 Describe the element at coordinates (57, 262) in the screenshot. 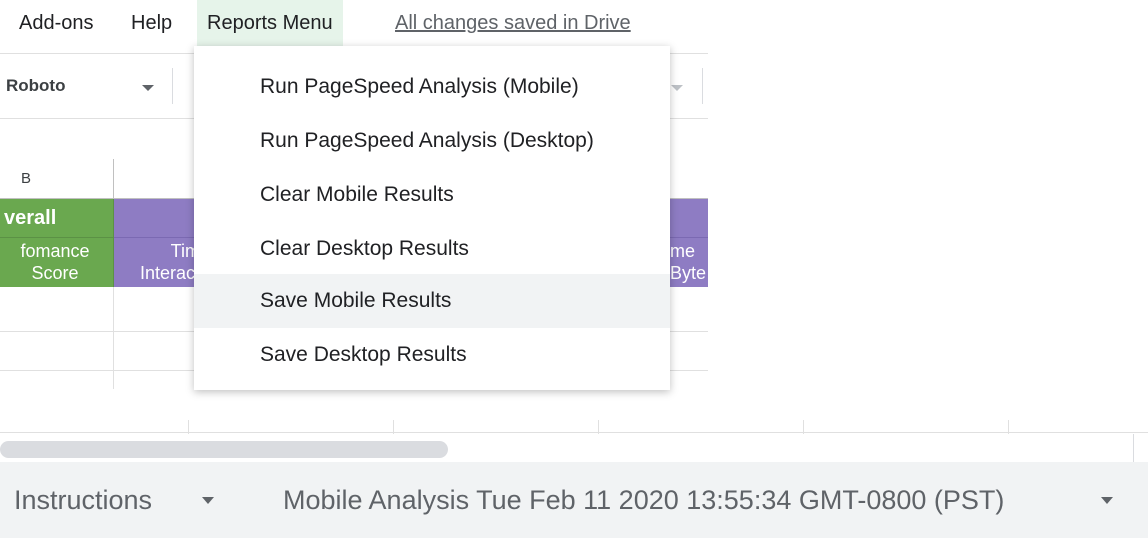

I see `performance-score-header: fomance Score` at that location.